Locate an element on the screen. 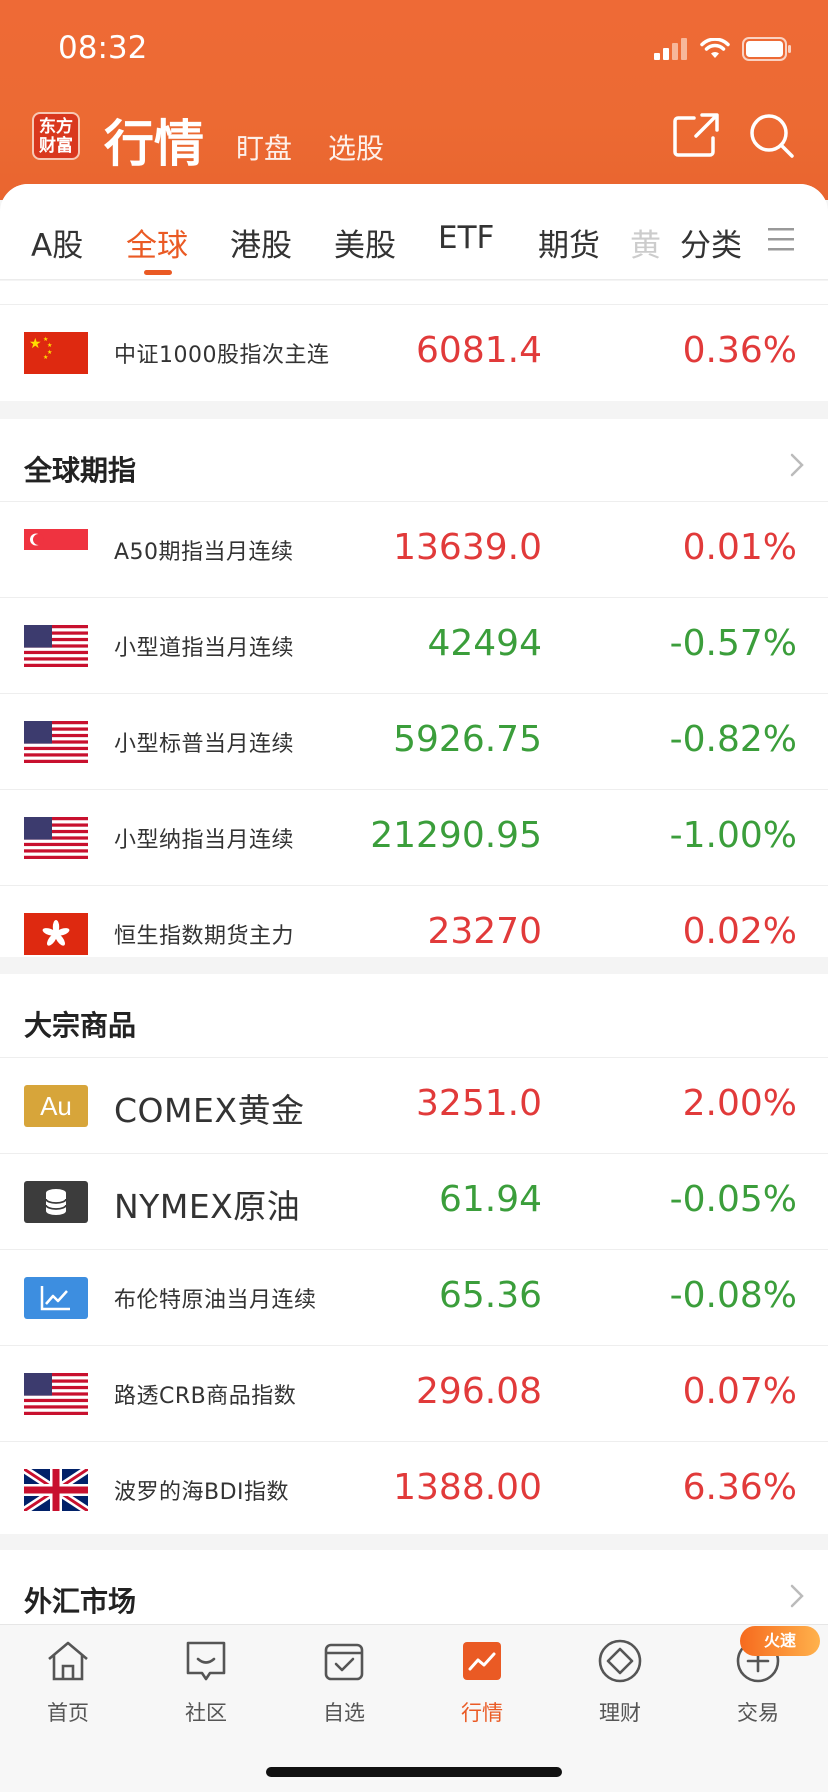 This screenshot has width=828, height=1792. nav-wealth: 理财 is located at coordinates (620, 1682).